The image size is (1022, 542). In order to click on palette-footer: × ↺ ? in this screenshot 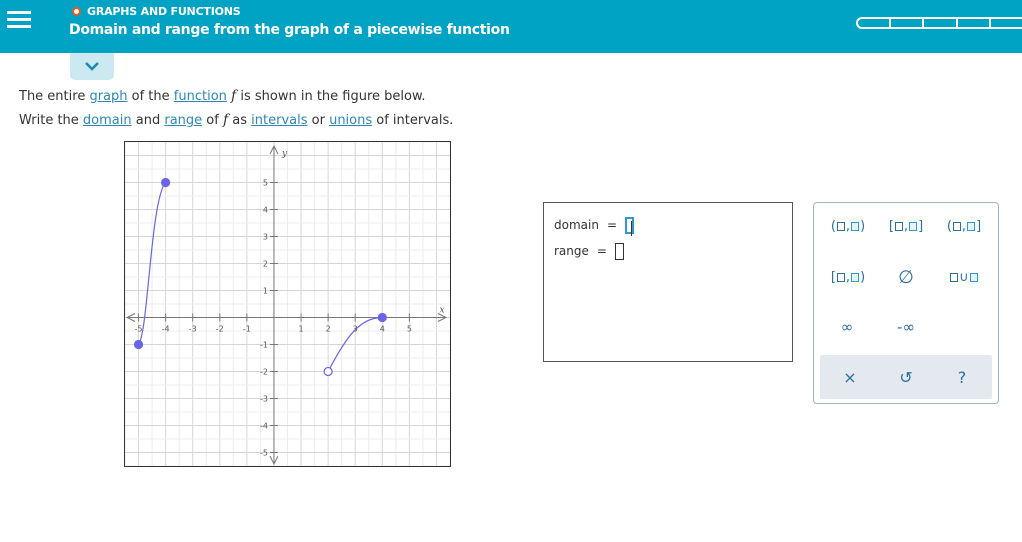, I will do `click(906, 377)`.